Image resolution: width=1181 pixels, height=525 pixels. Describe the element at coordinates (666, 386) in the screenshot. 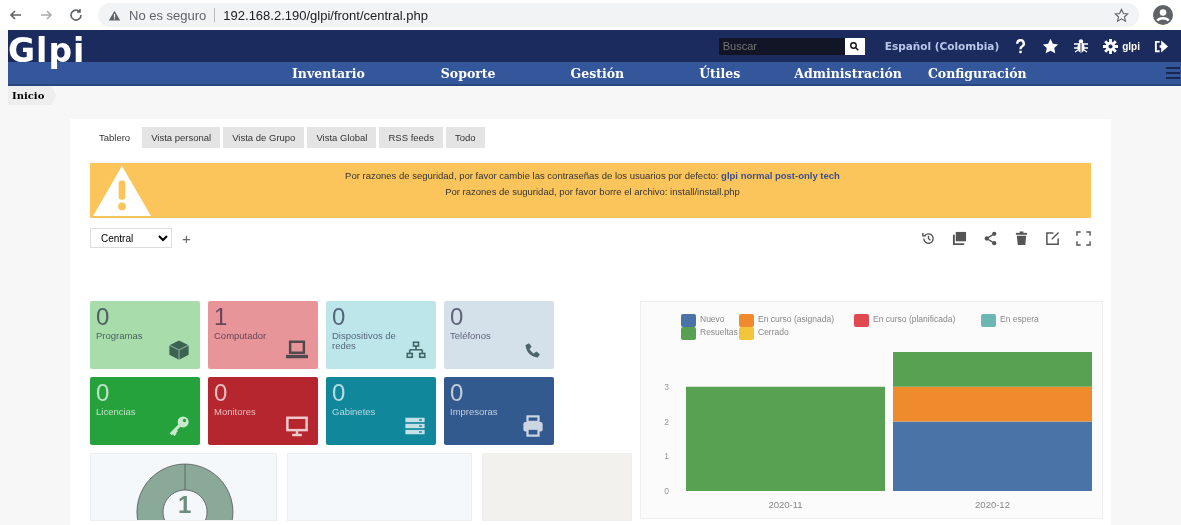

I see `axis-tick-label: 3` at that location.